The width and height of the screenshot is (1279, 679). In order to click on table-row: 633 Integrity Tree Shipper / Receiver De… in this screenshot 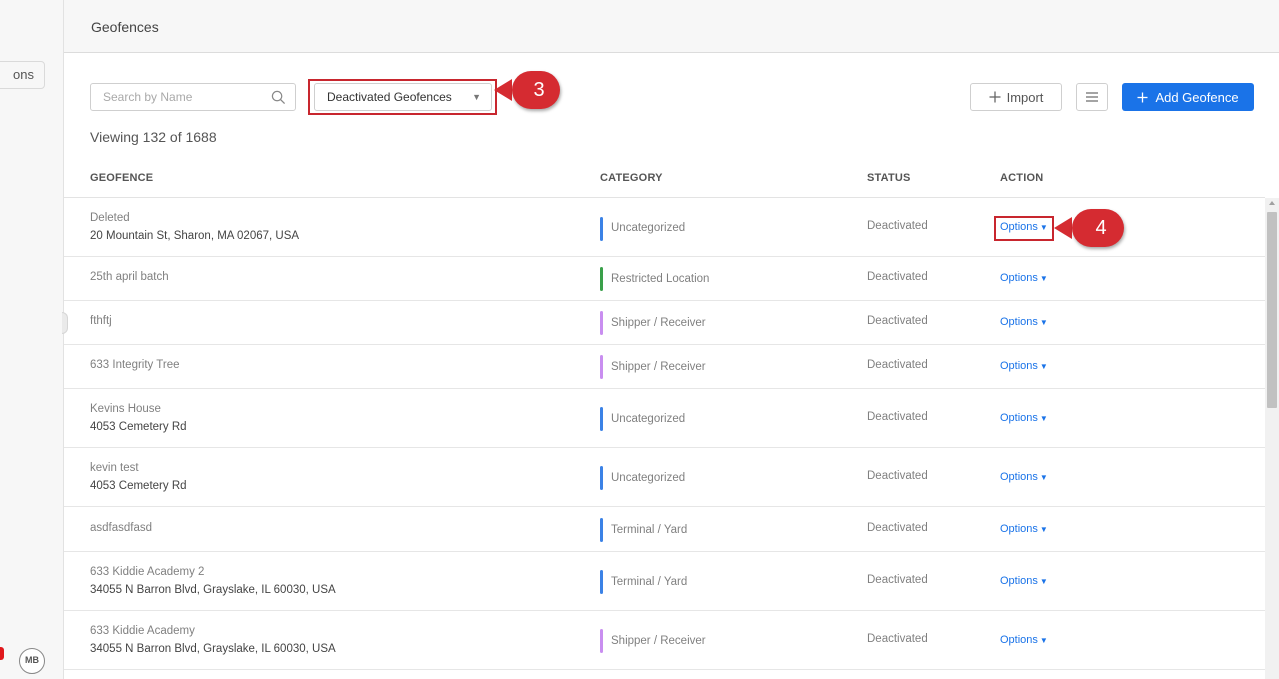, I will do `click(664, 367)`.